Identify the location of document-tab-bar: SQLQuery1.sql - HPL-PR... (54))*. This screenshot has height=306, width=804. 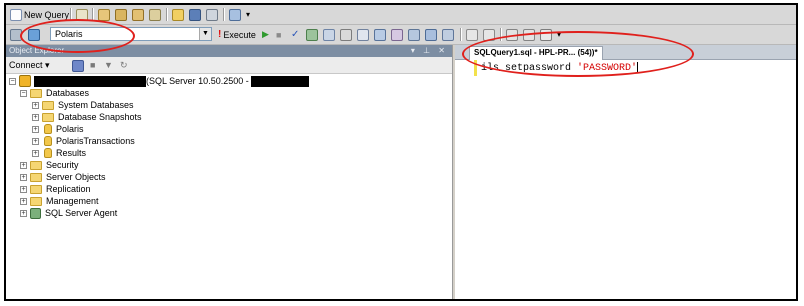
(625, 52).